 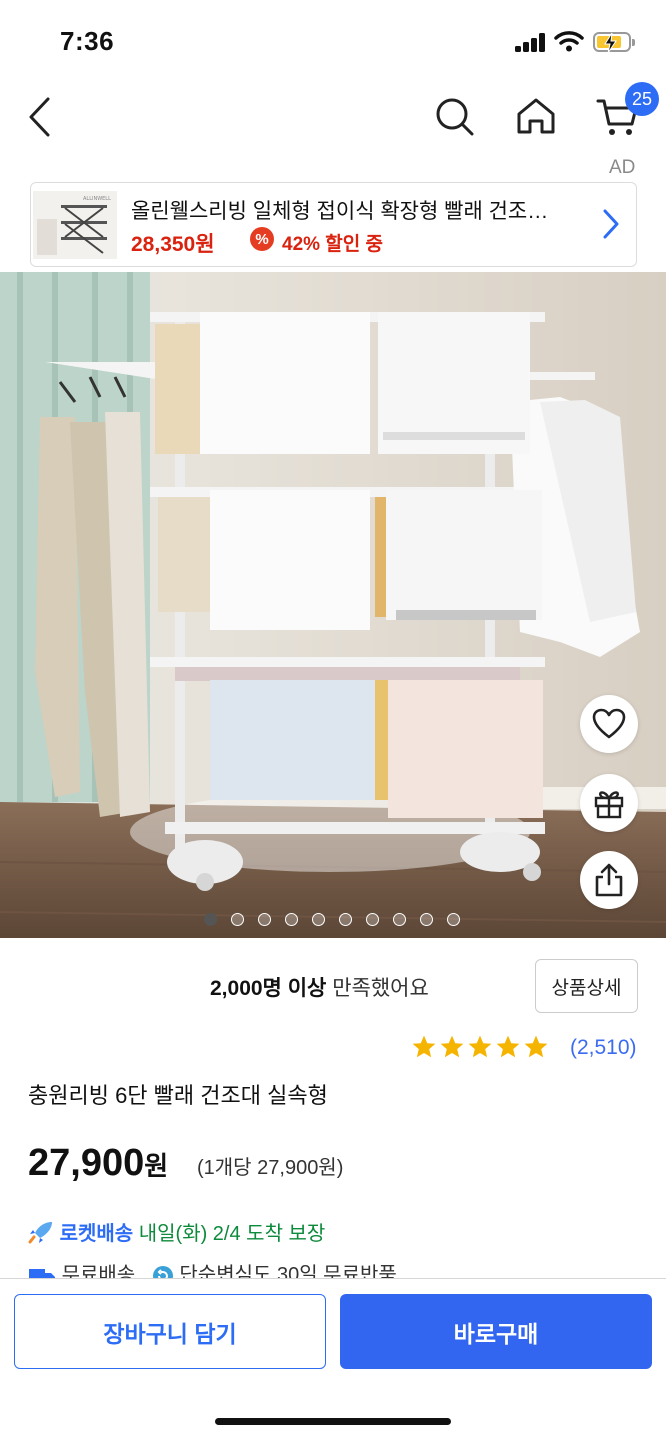 What do you see at coordinates (333, 42) in the screenshot?
I see `status-bar: 7:36` at bounding box center [333, 42].